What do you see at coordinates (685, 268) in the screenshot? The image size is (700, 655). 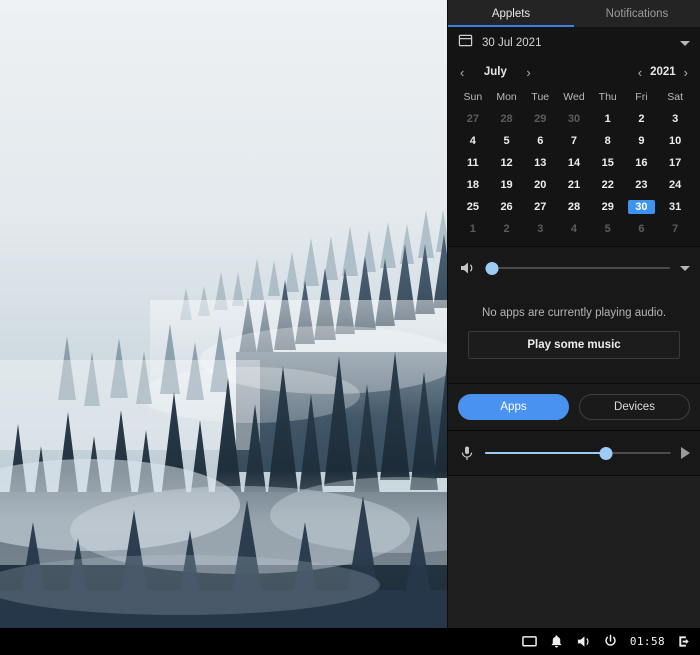 I see `sound-expander-chevron-down-icon` at bounding box center [685, 268].